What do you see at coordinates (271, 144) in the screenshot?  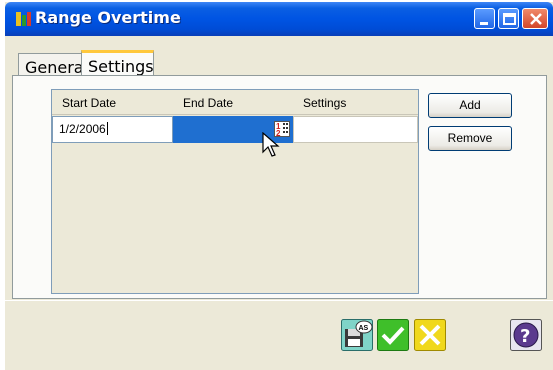 I see `mouse-pointer-icon` at bounding box center [271, 144].